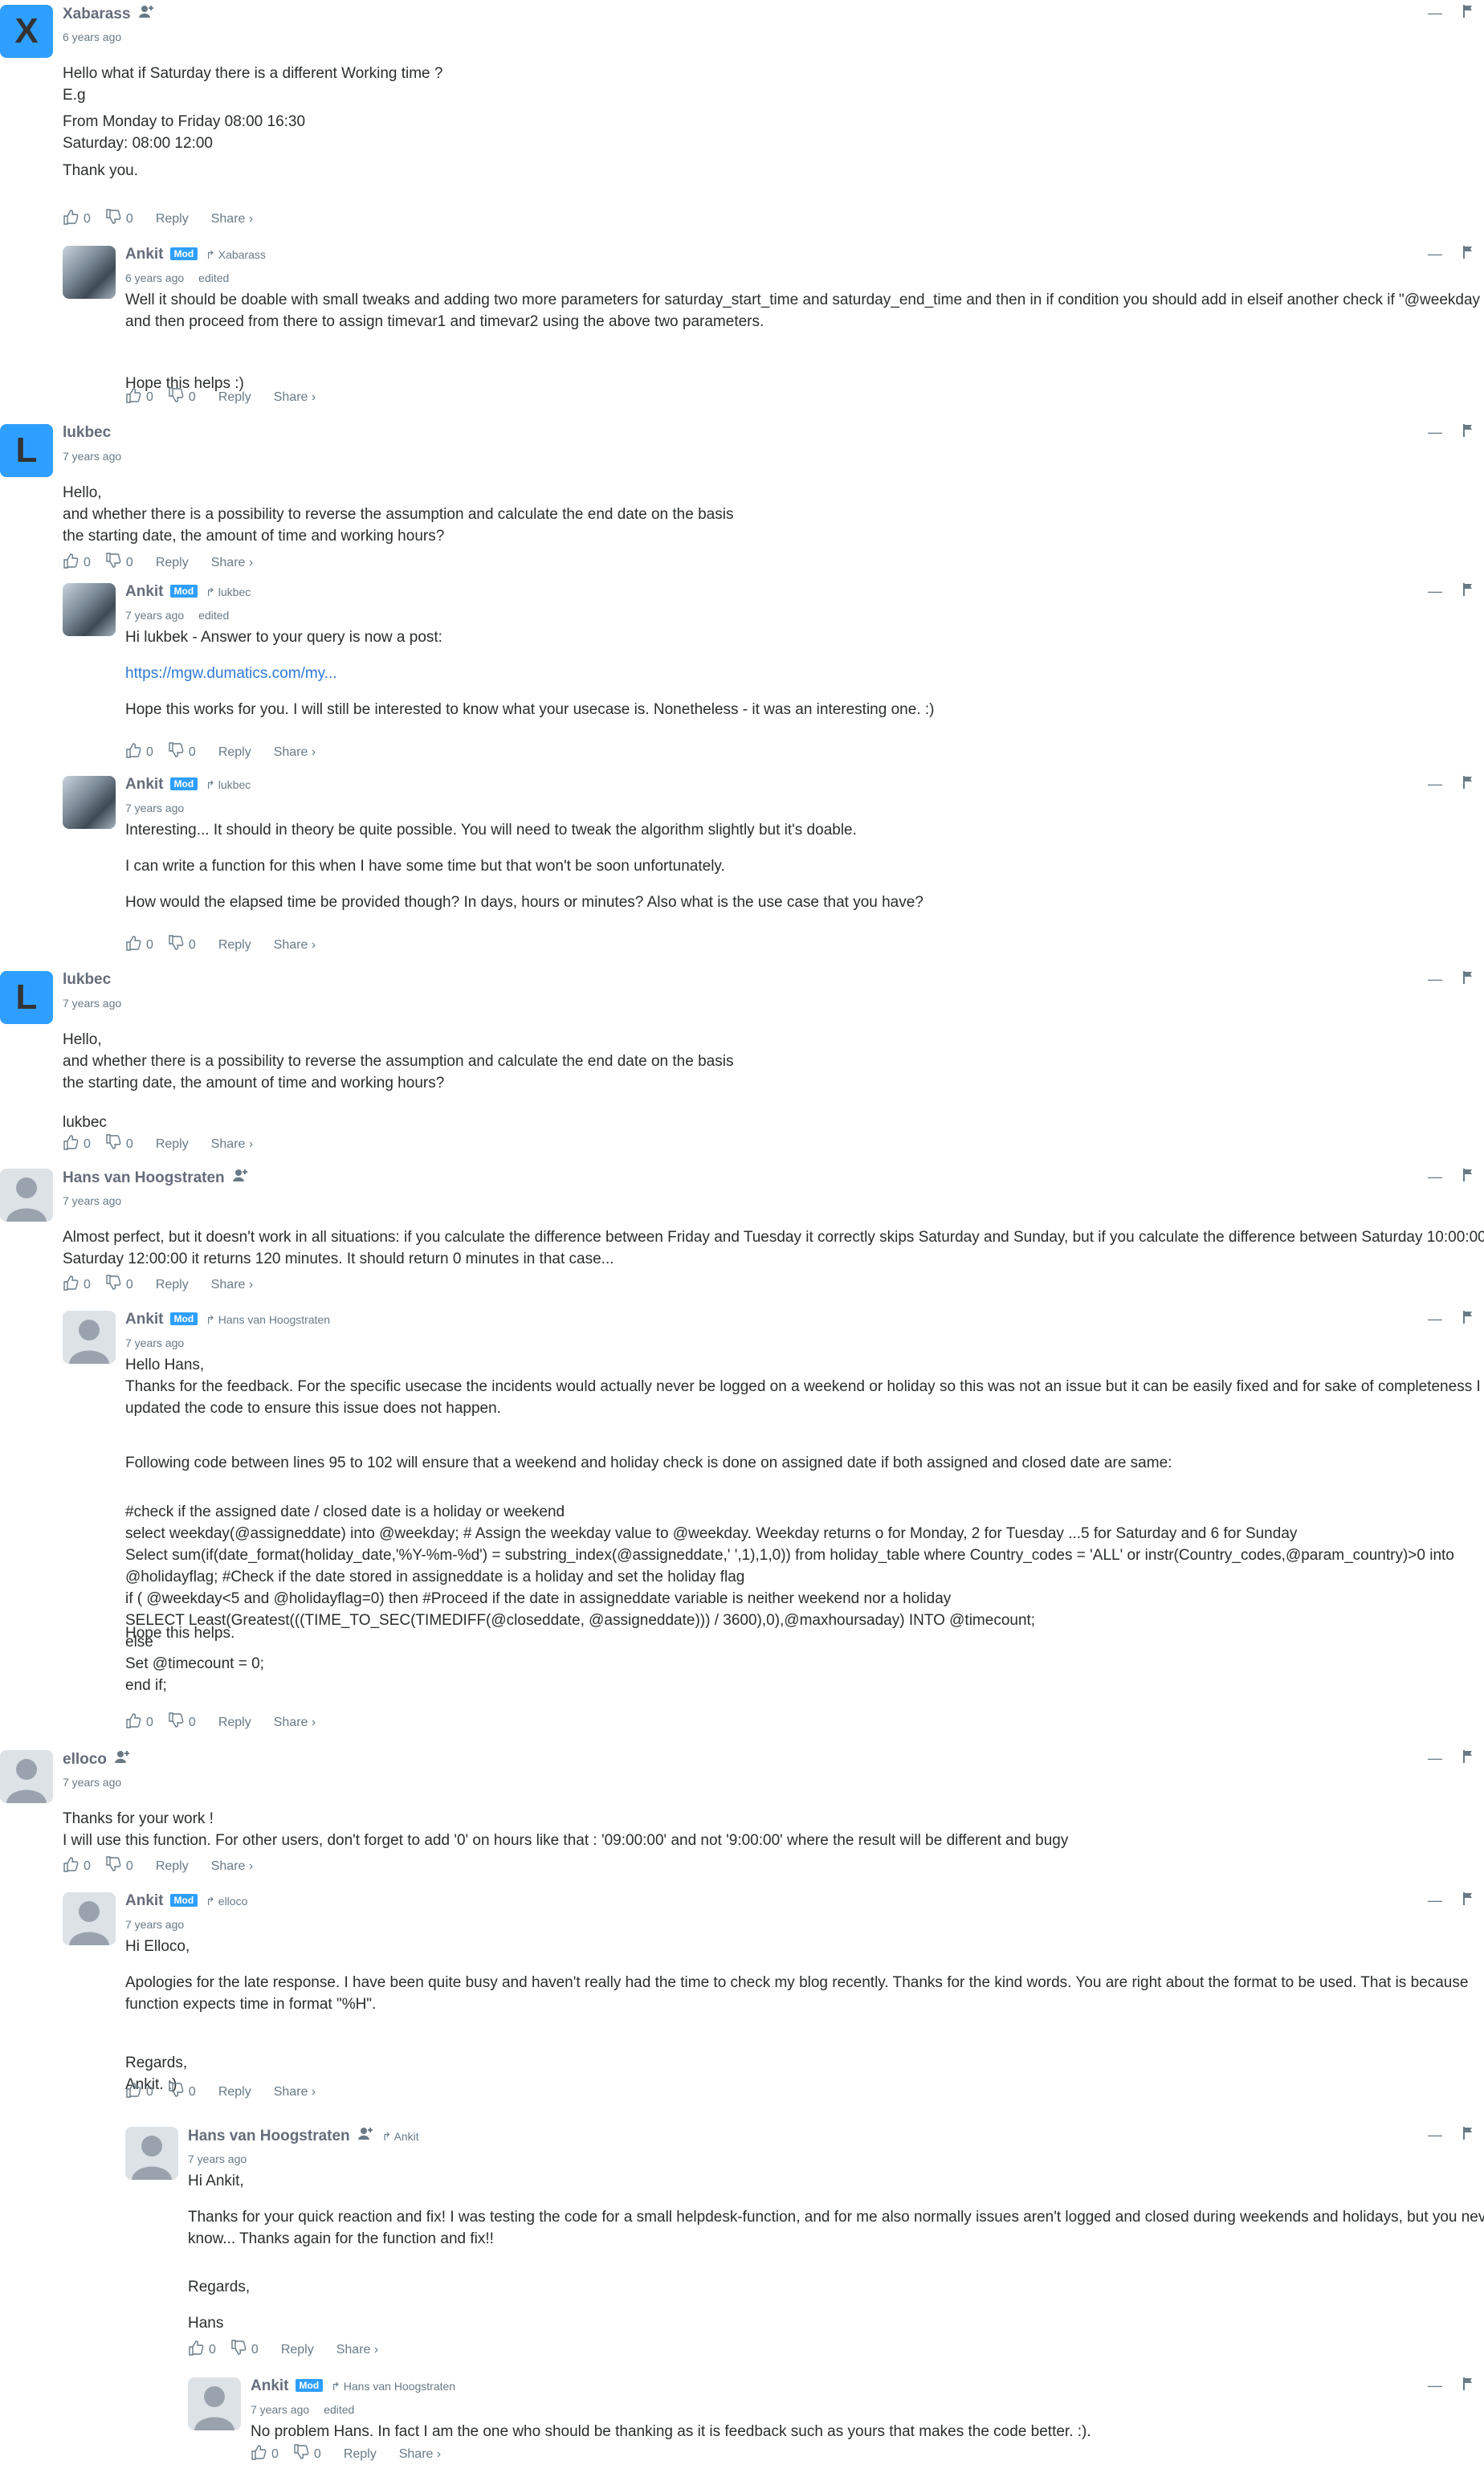  I want to click on reply-to-name: elloco, so click(233, 1901).